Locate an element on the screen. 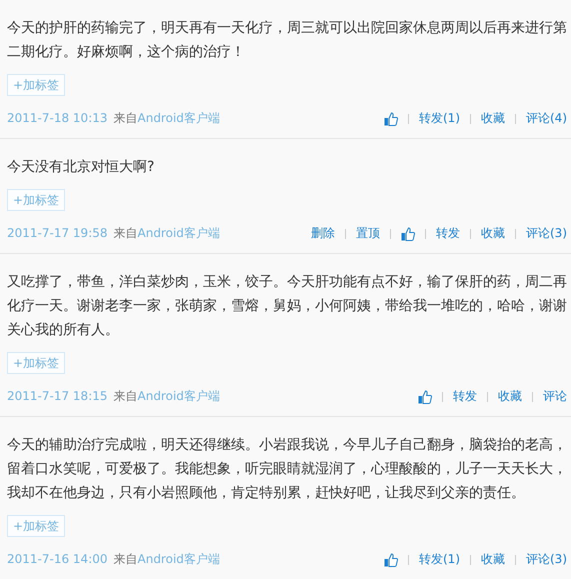 The image size is (571, 579). action-link: 删除 is located at coordinates (323, 233).